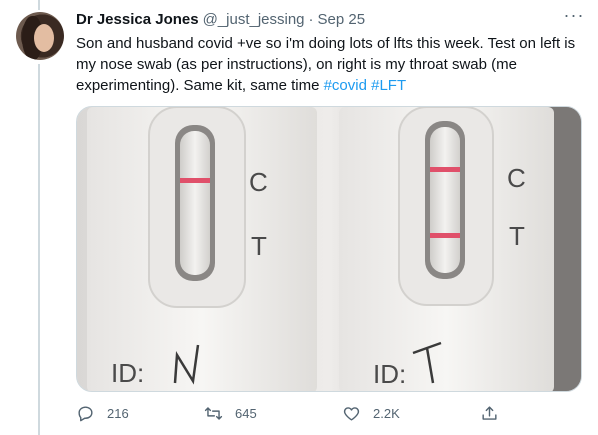 The width and height of the screenshot is (598, 435). Describe the element at coordinates (39, 5) in the screenshot. I see `thread-line-top` at that location.